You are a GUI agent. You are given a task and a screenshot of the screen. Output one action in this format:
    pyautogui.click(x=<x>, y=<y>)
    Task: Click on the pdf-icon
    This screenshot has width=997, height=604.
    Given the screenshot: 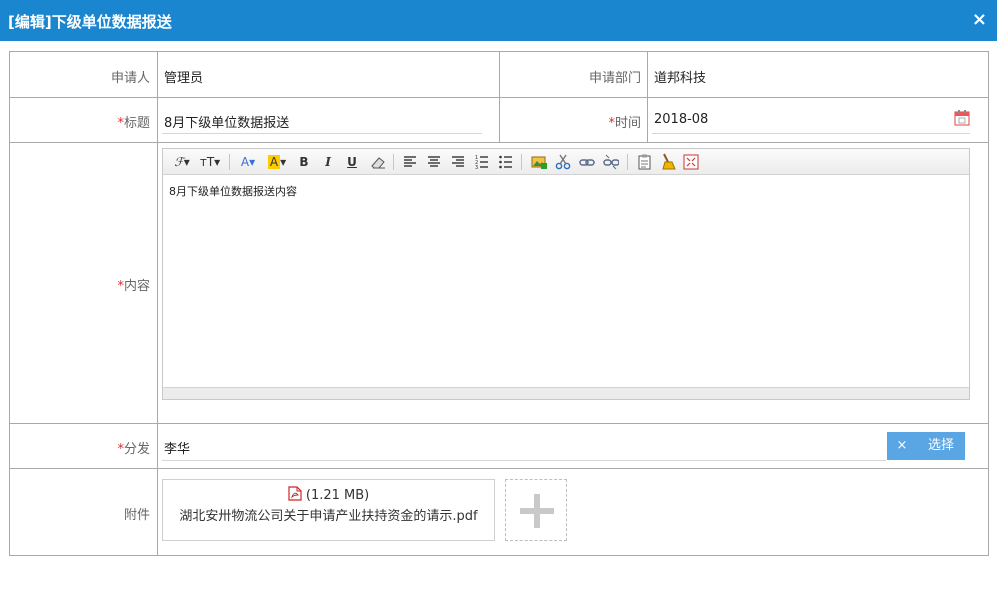 What is the action you would take?
    pyautogui.click(x=295, y=493)
    